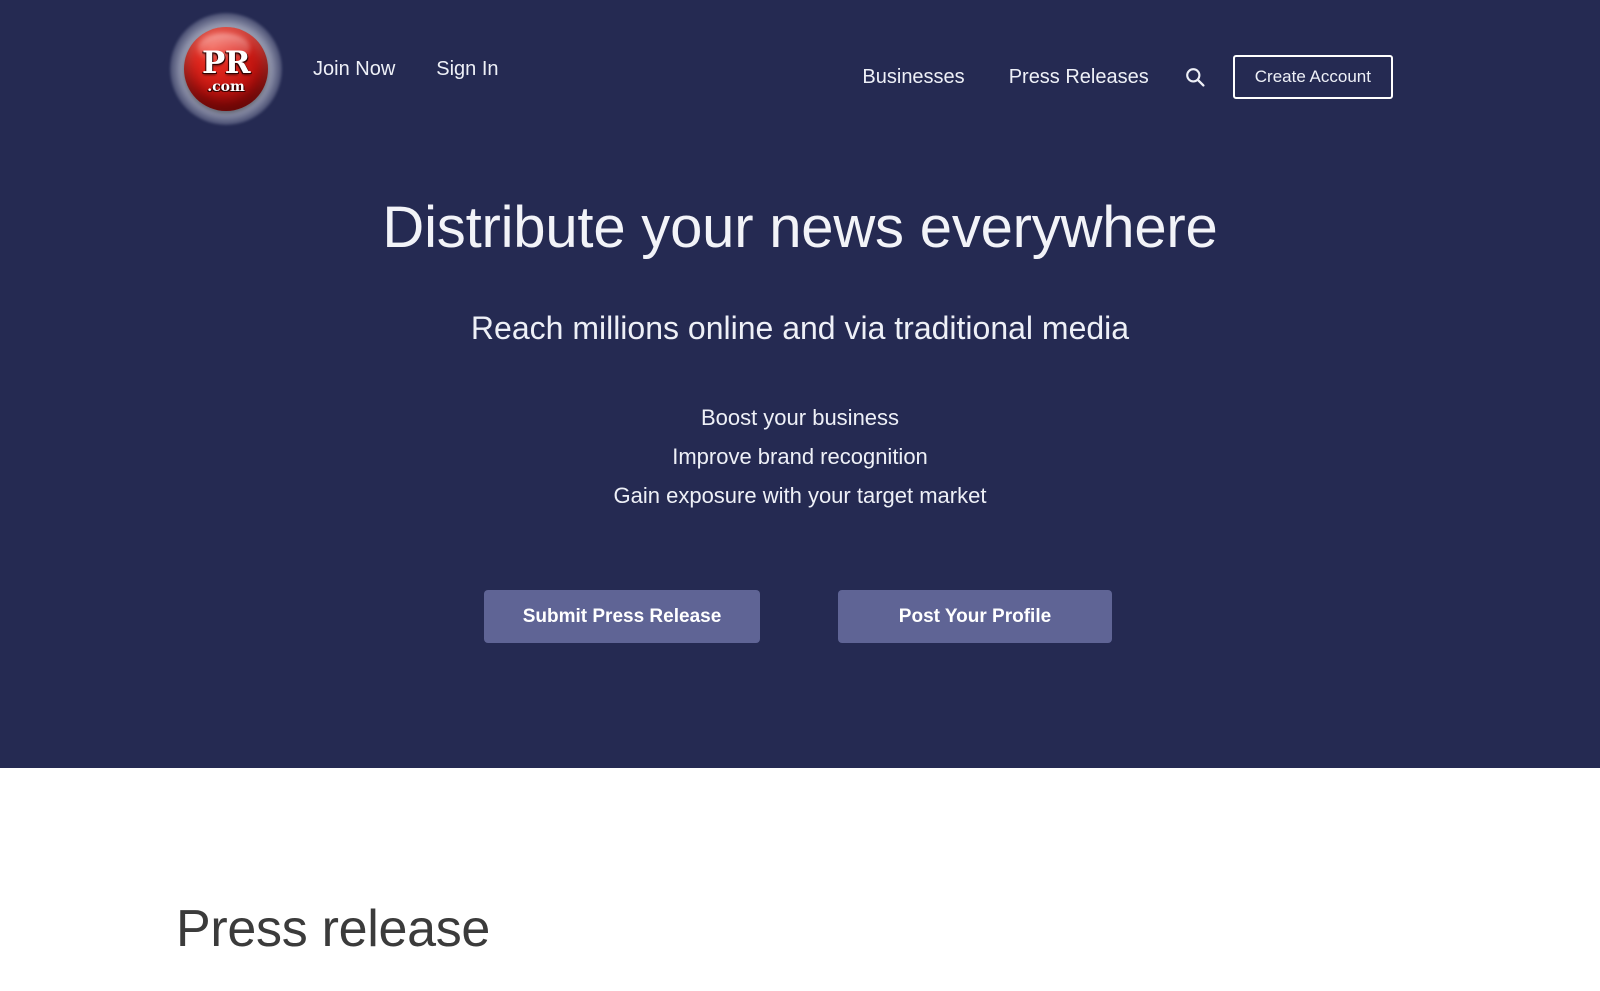 Image resolution: width=1600 pixels, height=991 pixels. I want to click on nav-link-join-now: Join Now, so click(354, 69).